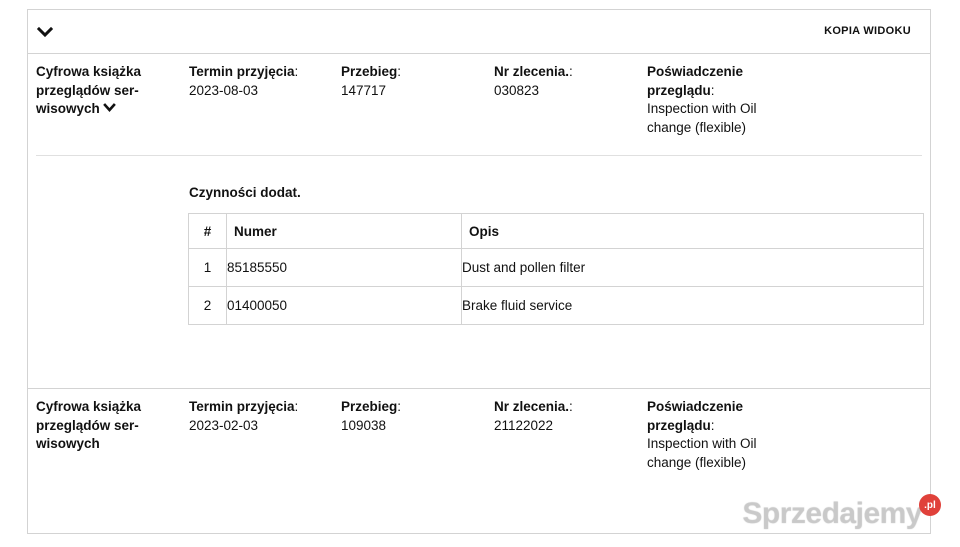 This screenshot has height=547, width=960. What do you see at coordinates (867, 31) in the screenshot?
I see `copy-view-button: KOPIA WIDOKU` at bounding box center [867, 31].